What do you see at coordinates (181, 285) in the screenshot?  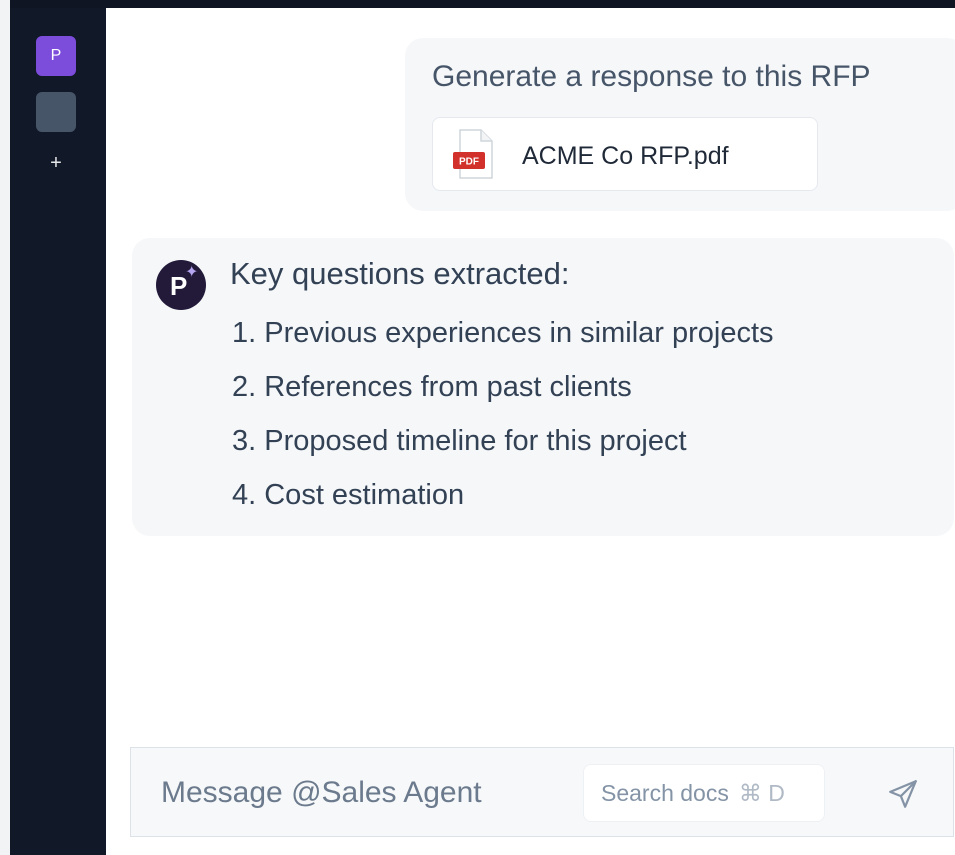 I see `assistant-avatar: P ✦` at bounding box center [181, 285].